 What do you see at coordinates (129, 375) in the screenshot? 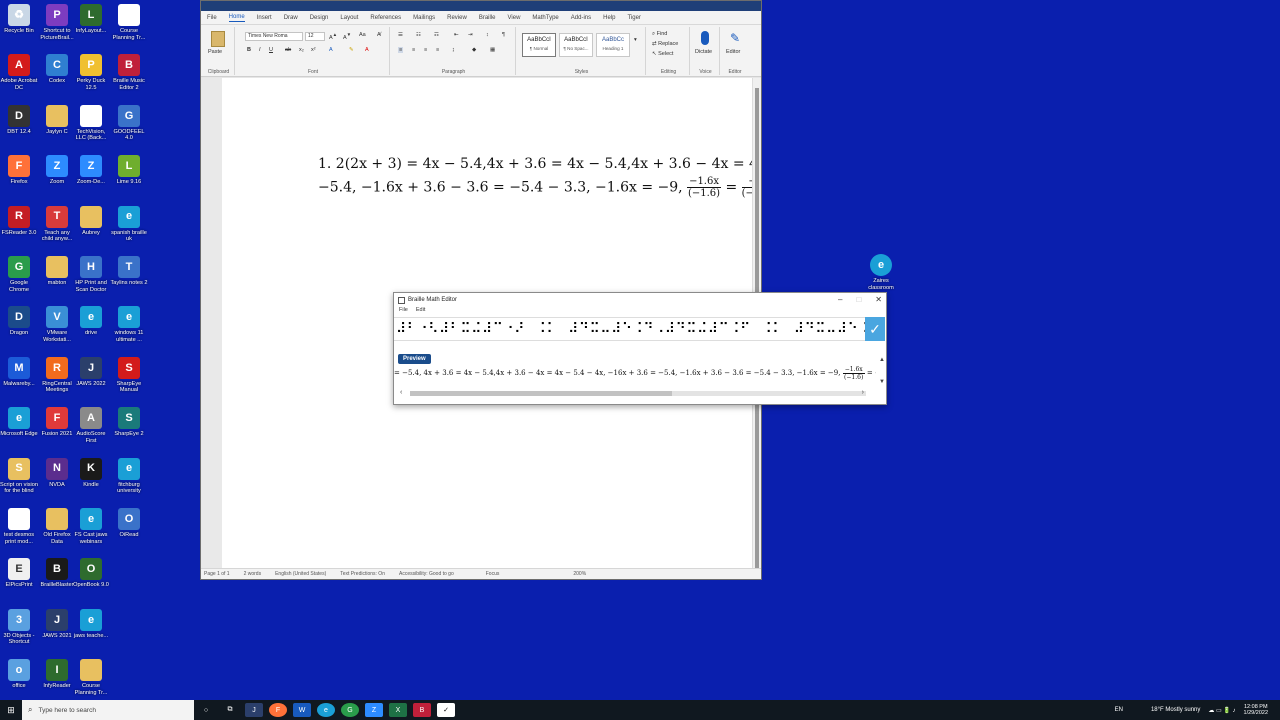
I see `desktop-icon-sharpeye-manual: S SharpEye Manual` at bounding box center [129, 375].